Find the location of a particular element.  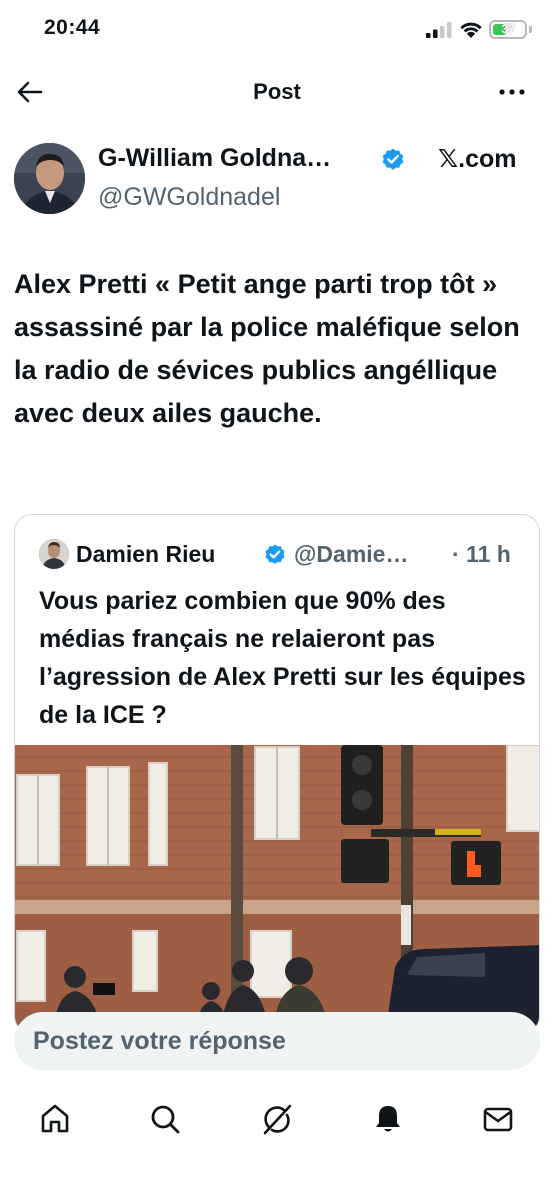

avatar-photo is located at coordinates (49, 178).